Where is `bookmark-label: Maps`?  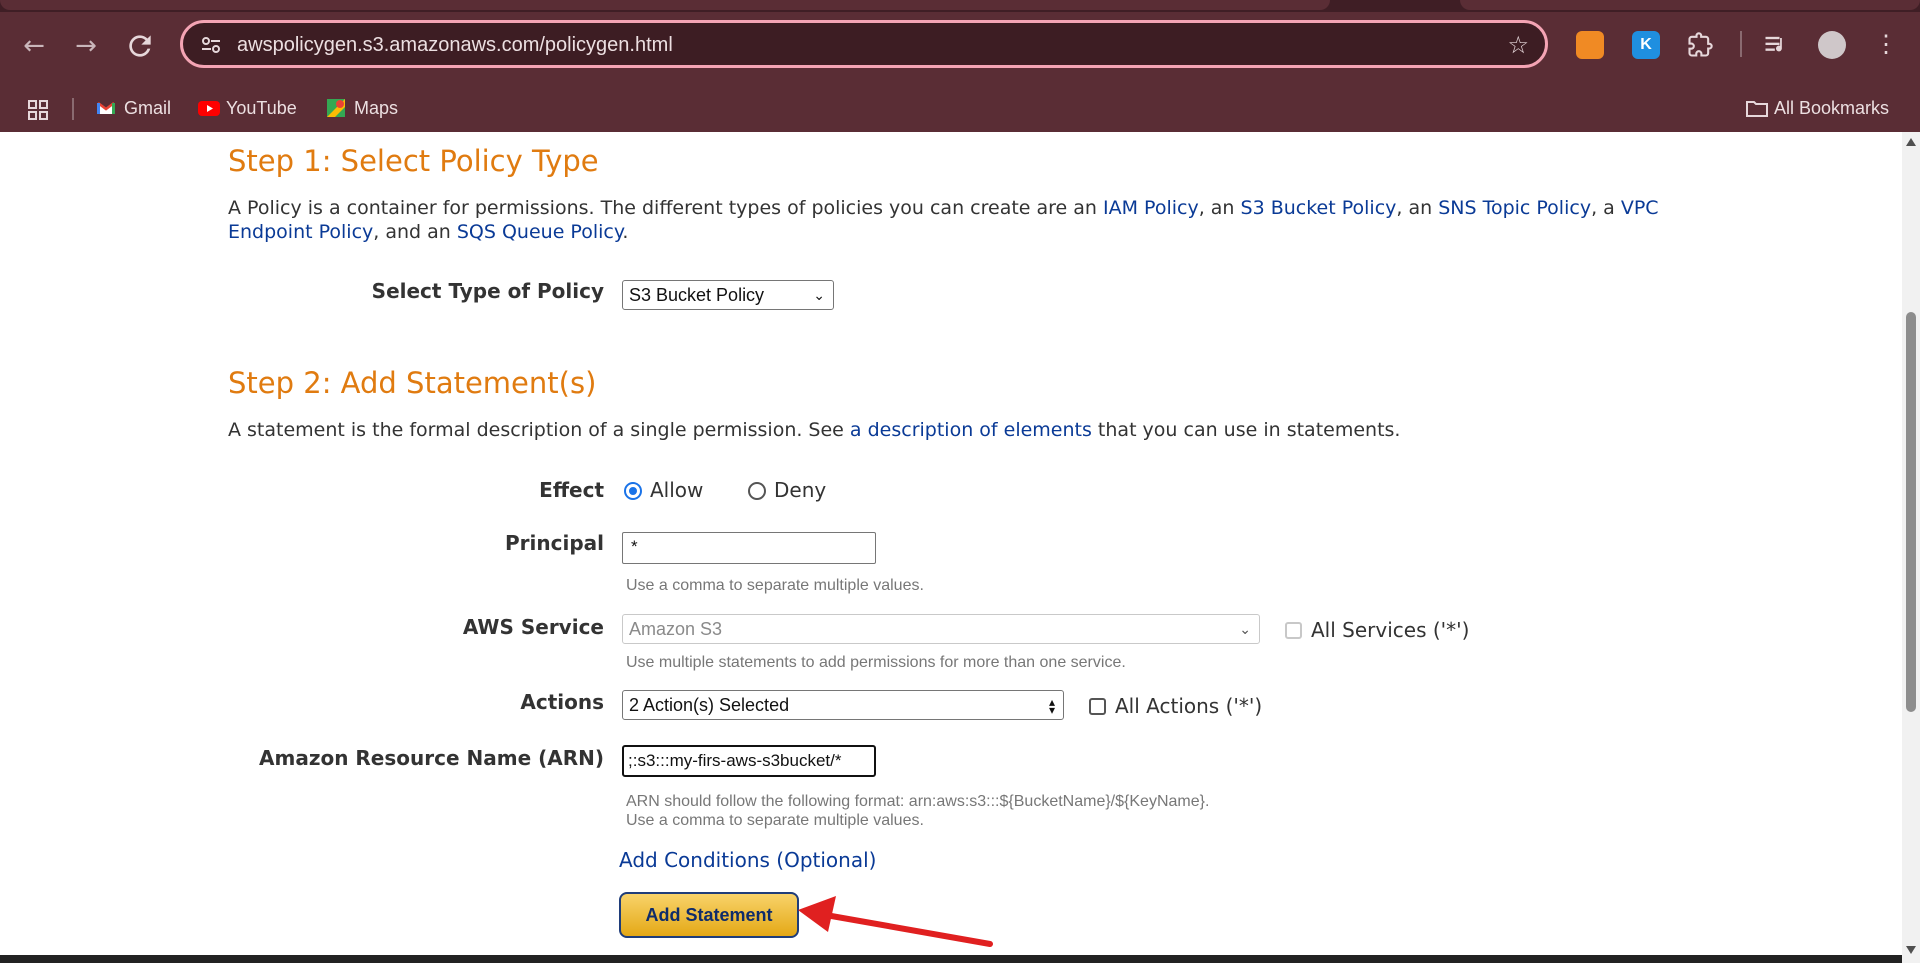
bookmark-label: Maps is located at coordinates (376, 108).